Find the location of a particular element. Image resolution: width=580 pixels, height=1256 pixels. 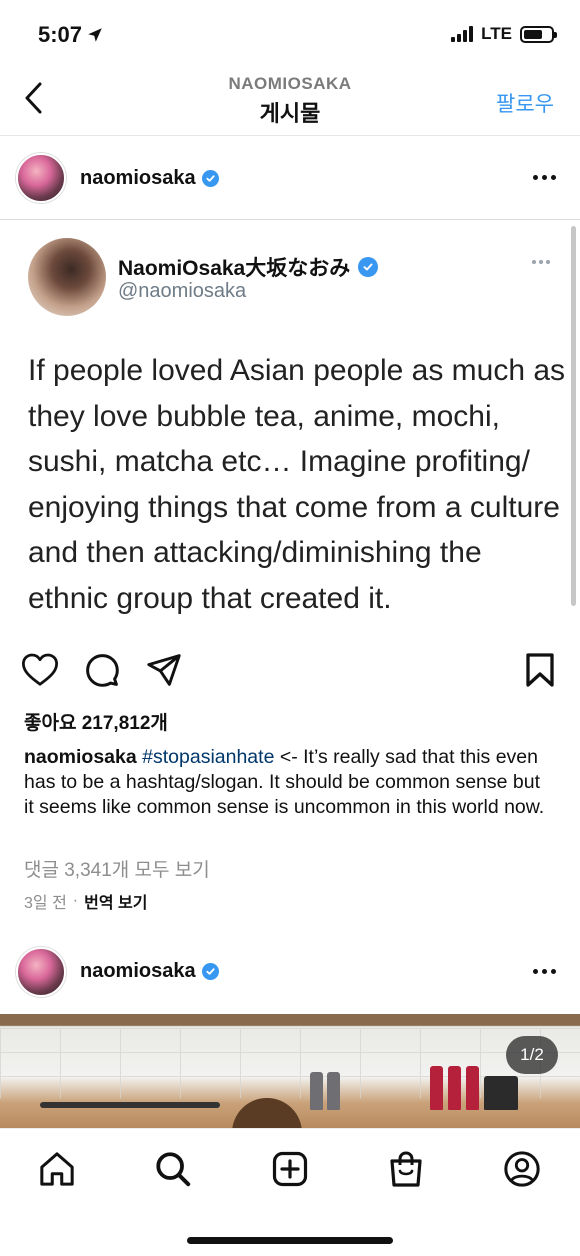

comment-icon is located at coordinates (102, 670).